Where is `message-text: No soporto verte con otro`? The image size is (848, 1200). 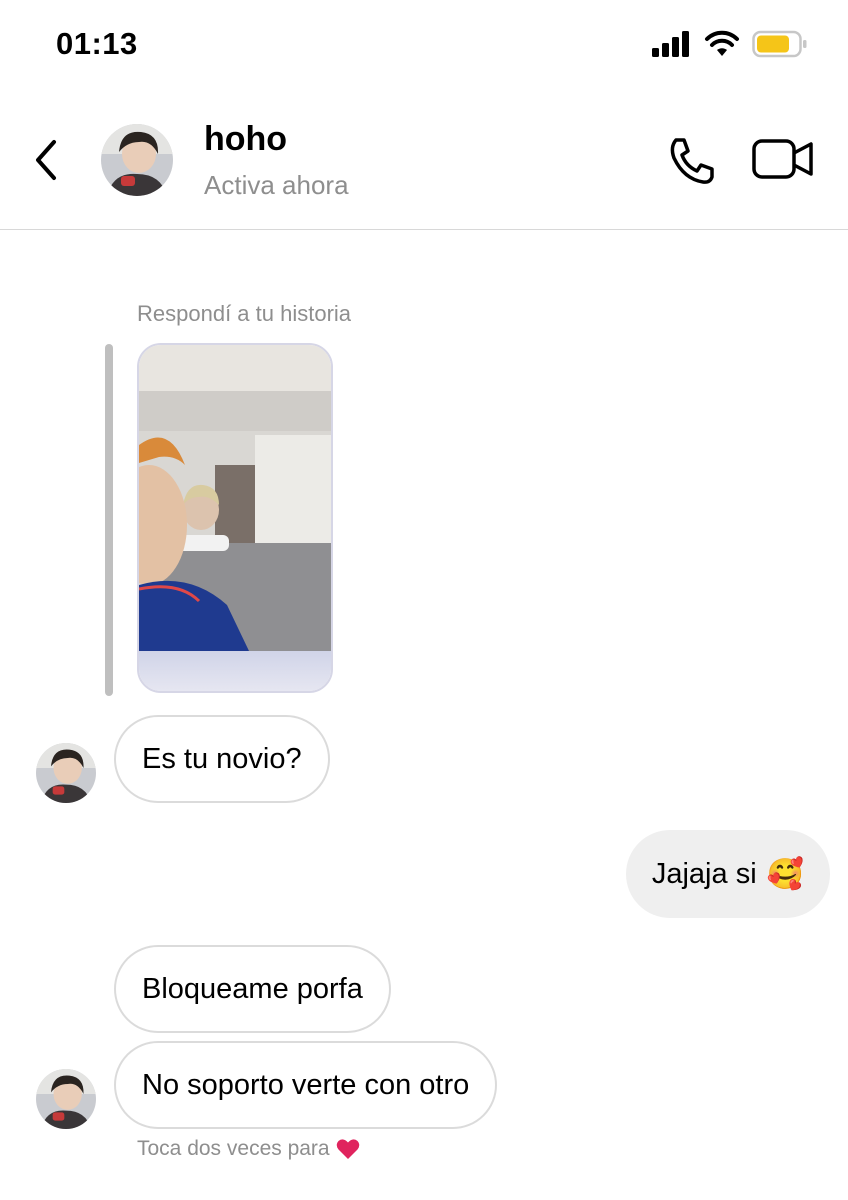 message-text: No soporto verte con otro is located at coordinates (306, 1084).